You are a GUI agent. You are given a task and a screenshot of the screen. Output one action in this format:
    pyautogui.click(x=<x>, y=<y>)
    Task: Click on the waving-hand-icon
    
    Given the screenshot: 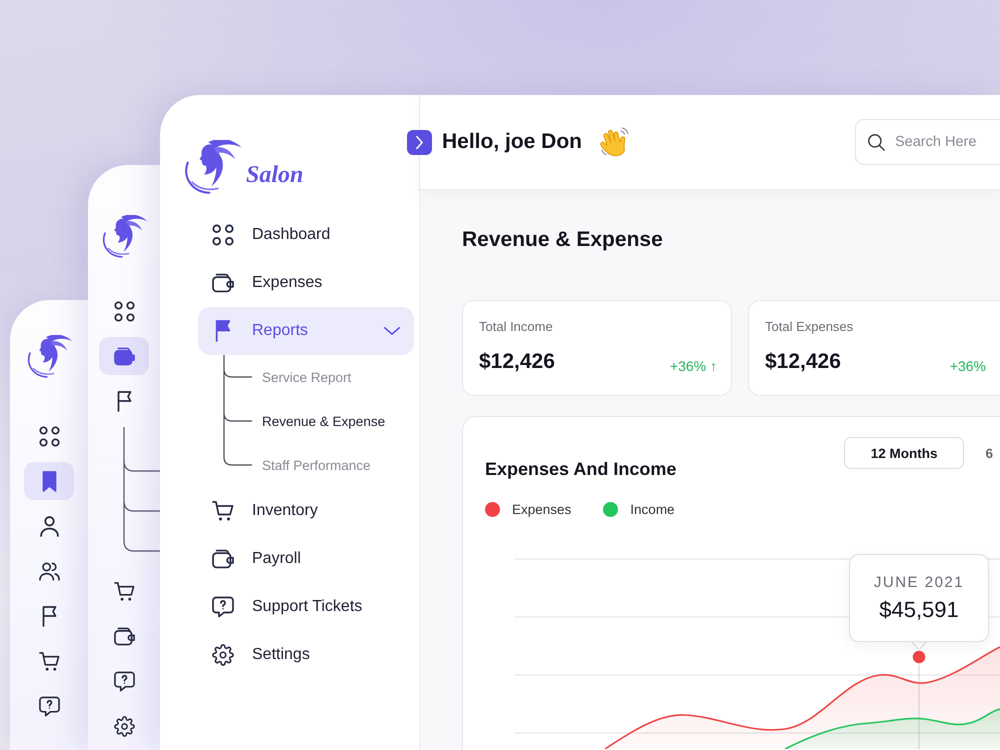 What is the action you would take?
    pyautogui.click(x=615, y=142)
    